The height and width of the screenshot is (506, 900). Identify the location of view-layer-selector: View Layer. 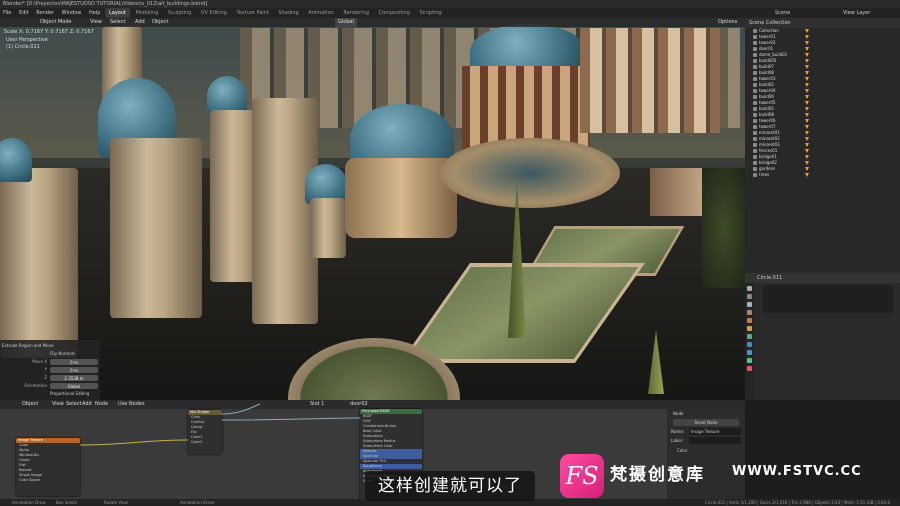
(856, 13).